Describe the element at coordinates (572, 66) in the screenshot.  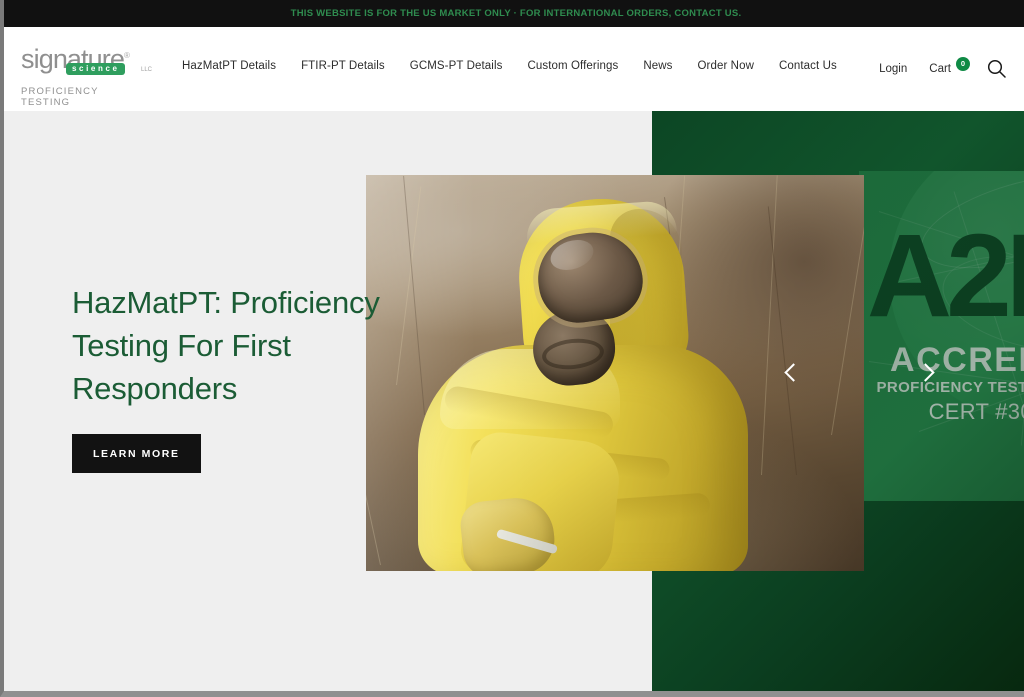
I see `nav-item-custom-offerings: Custom Offerings` at that location.